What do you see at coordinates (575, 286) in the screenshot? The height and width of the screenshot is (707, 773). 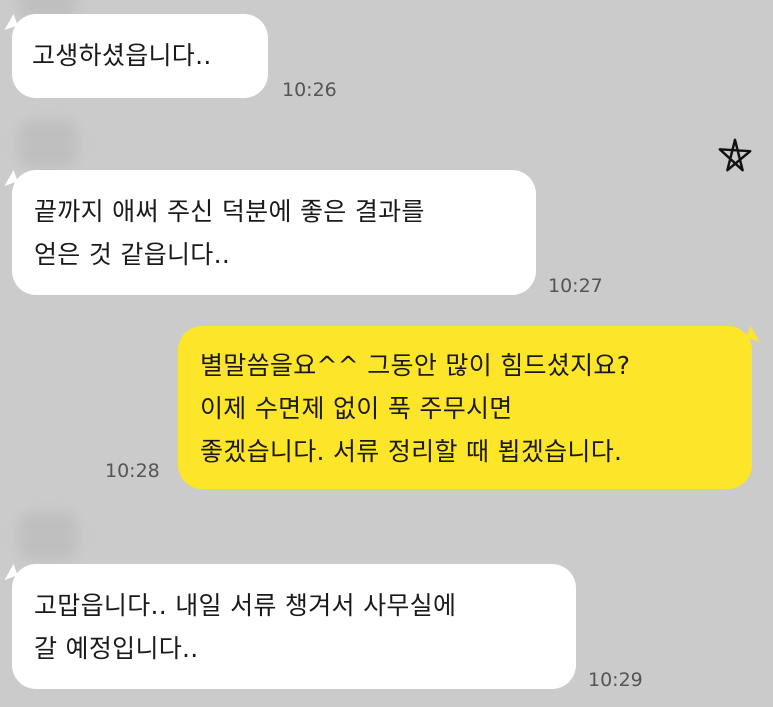 I see `message-time: 10:27` at bounding box center [575, 286].